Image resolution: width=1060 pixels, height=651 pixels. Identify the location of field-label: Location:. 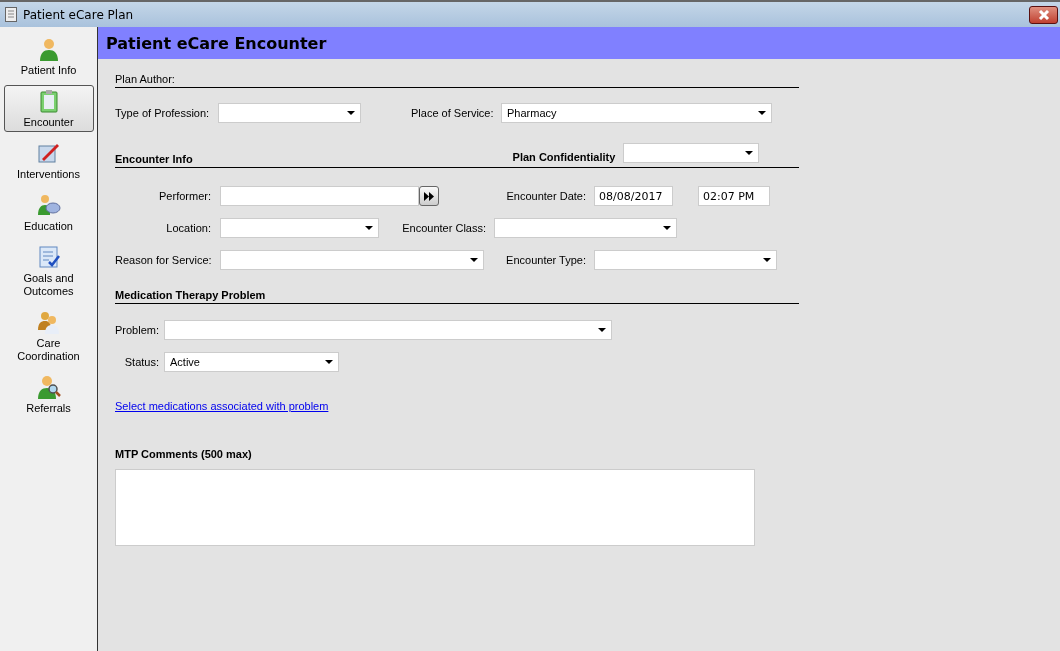
(188, 228).